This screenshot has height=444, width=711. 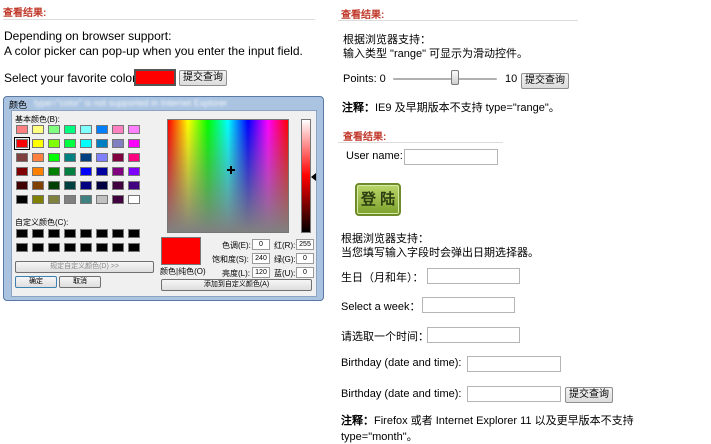 What do you see at coordinates (236, 285) in the screenshot?
I see `add-custom-color-button: 添加到自定义颜色(A)` at bounding box center [236, 285].